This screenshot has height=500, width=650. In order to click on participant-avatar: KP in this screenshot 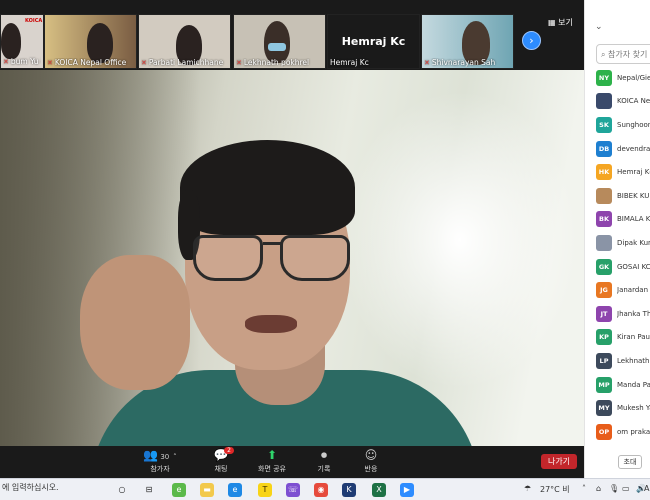, I will do `click(604, 337)`.